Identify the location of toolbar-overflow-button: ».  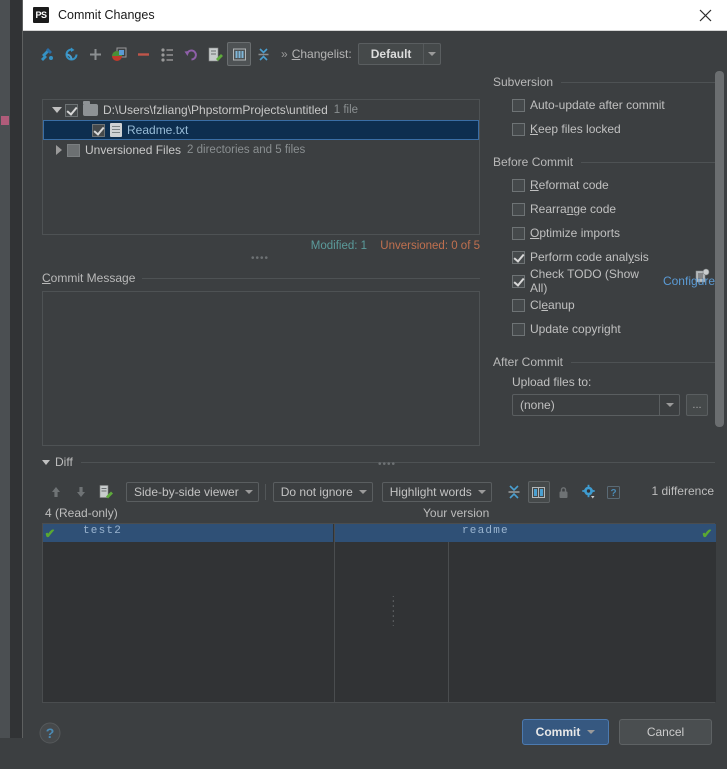
(283, 54).